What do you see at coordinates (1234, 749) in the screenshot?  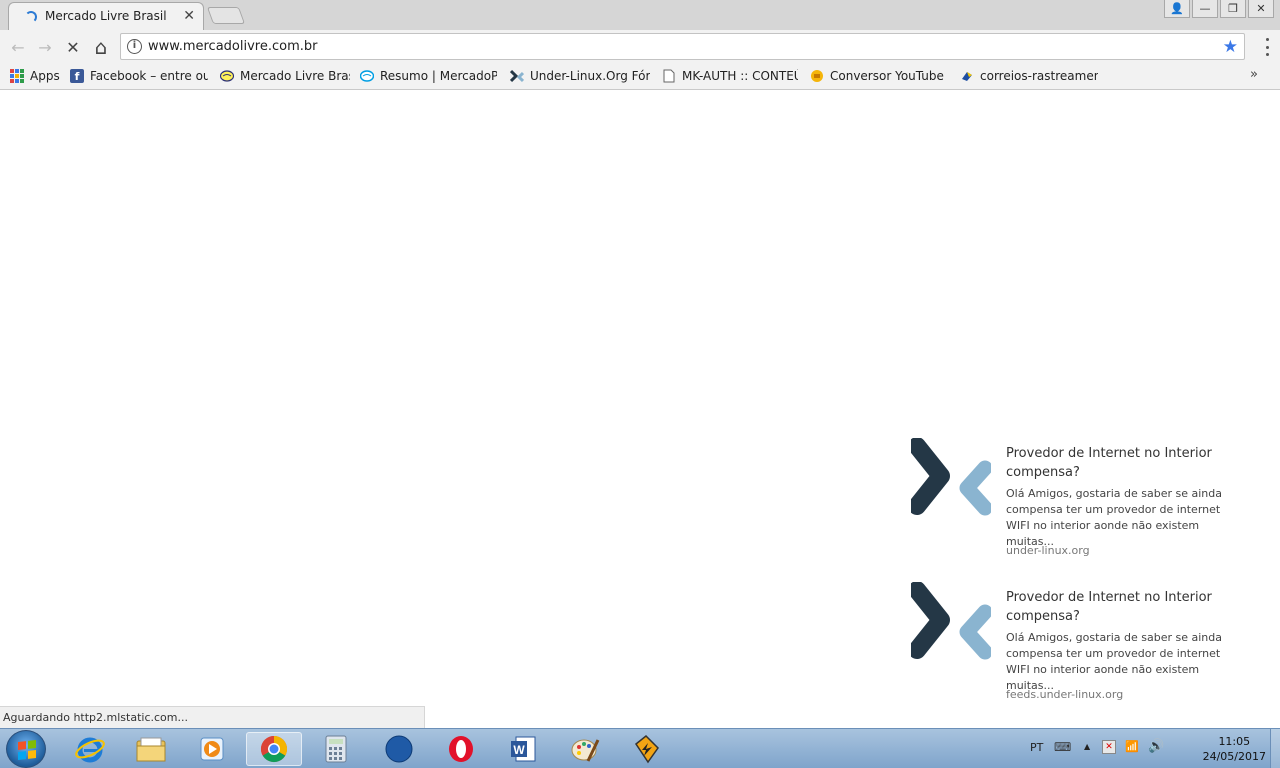 I see `clock: 11:05 24/05/2017` at bounding box center [1234, 749].